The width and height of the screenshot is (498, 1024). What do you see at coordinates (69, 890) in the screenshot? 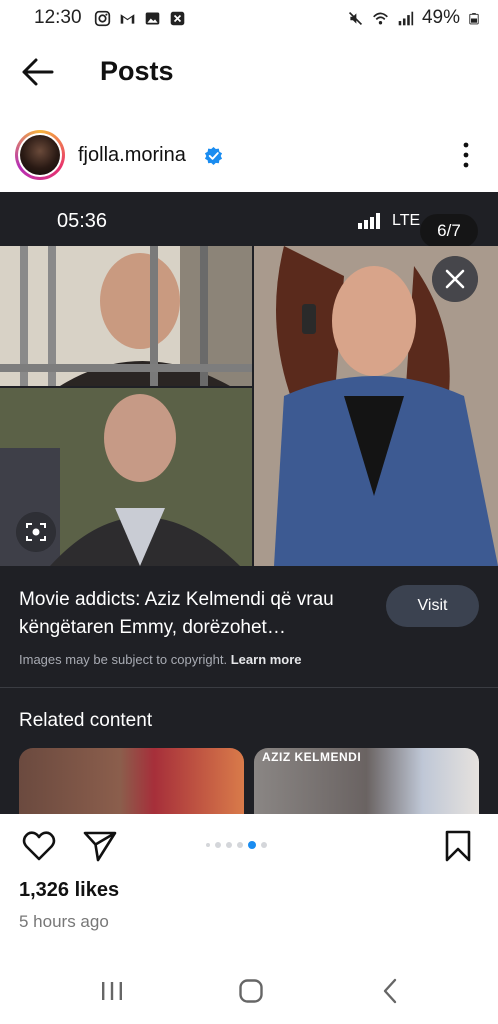
I see `likes-count: 1,326 likes` at bounding box center [69, 890].